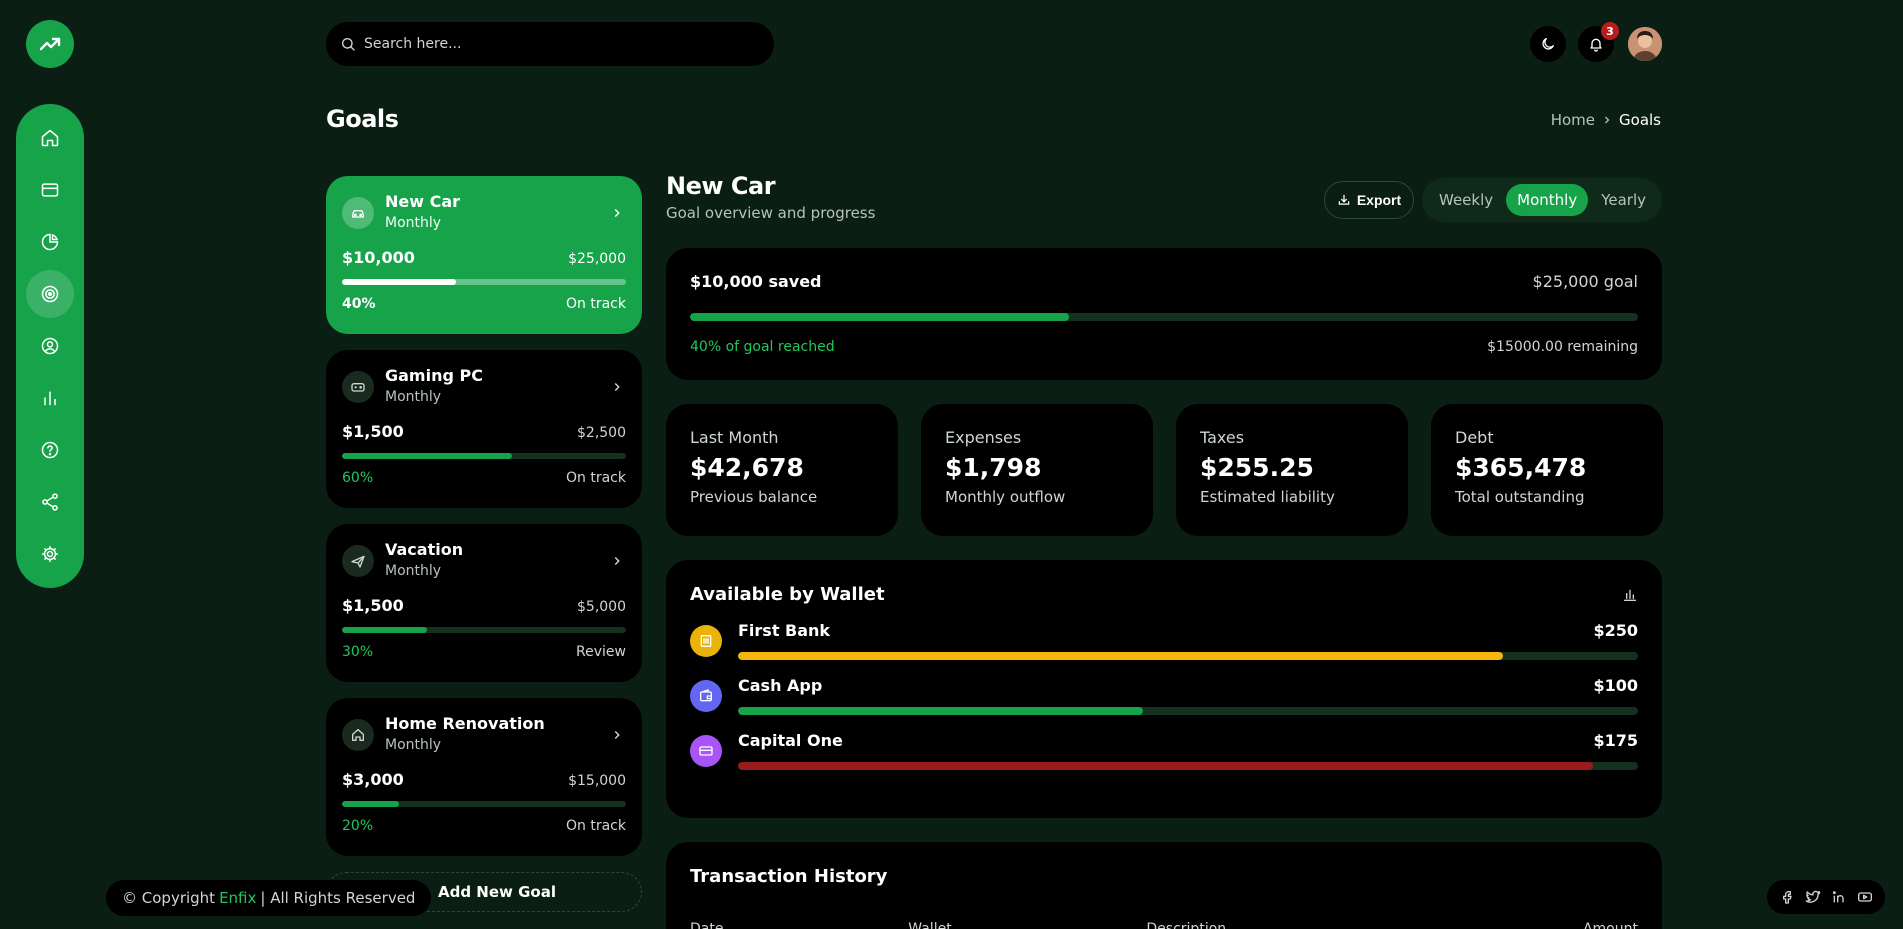 The width and height of the screenshot is (1903, 929). Describe the element at coordinates (1466, 200) in the screenshot. I see `period-option-weekly: Weekly` at that location.